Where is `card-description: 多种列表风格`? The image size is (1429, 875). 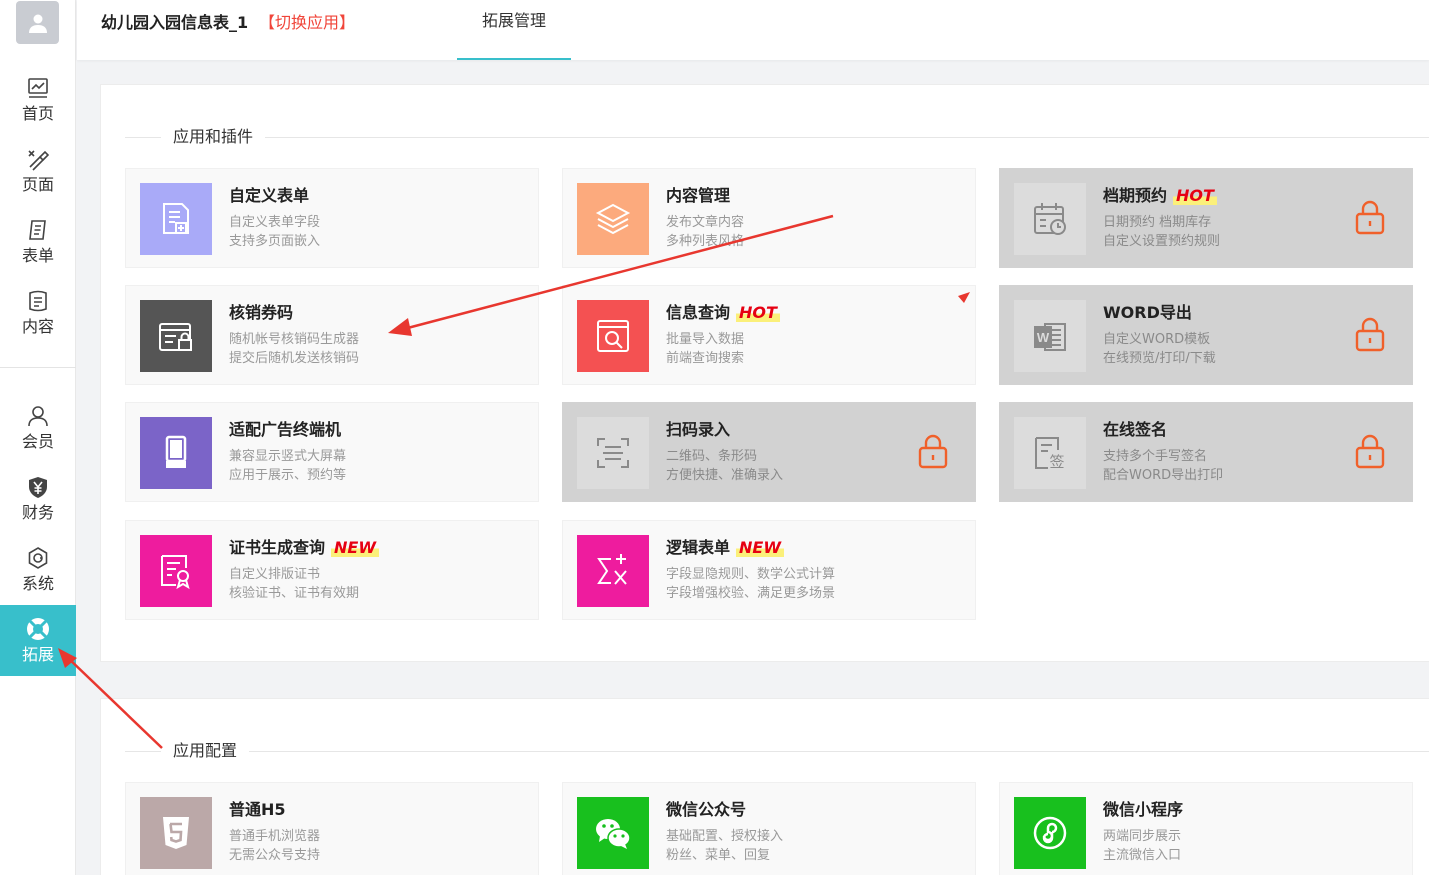 card-description: 多种列表风格 is located at coordinates (705, 241).